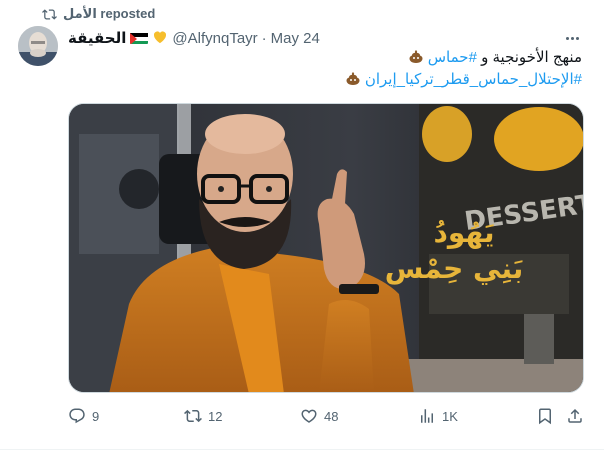  Describe the element at coordinates (319, 416) in the screenshot. I see `like-button: 48` at that location.